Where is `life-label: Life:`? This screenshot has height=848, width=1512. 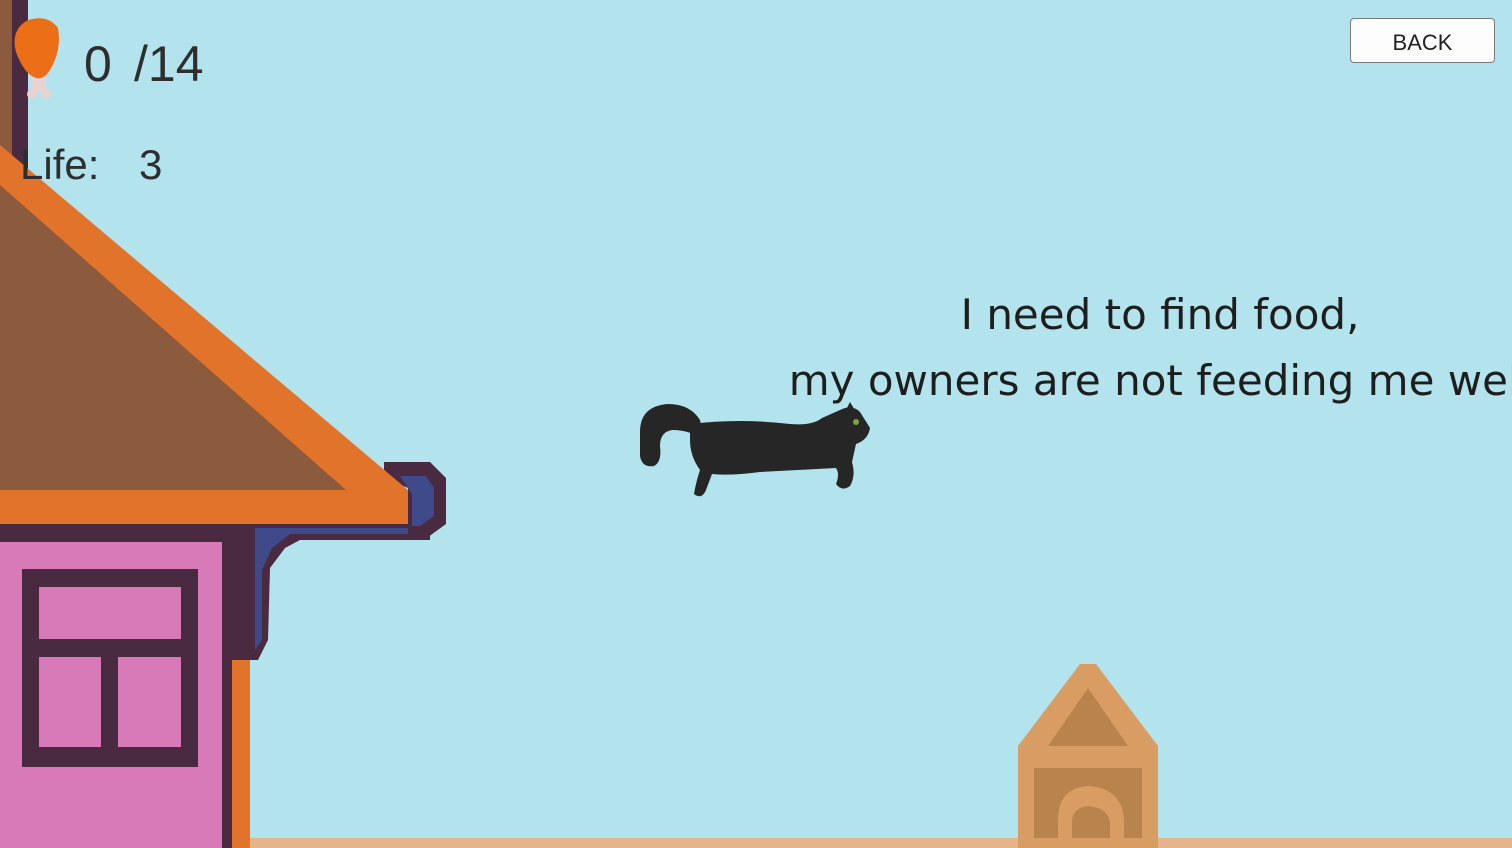
life-label: Life: is located at coordinates (60, 164).